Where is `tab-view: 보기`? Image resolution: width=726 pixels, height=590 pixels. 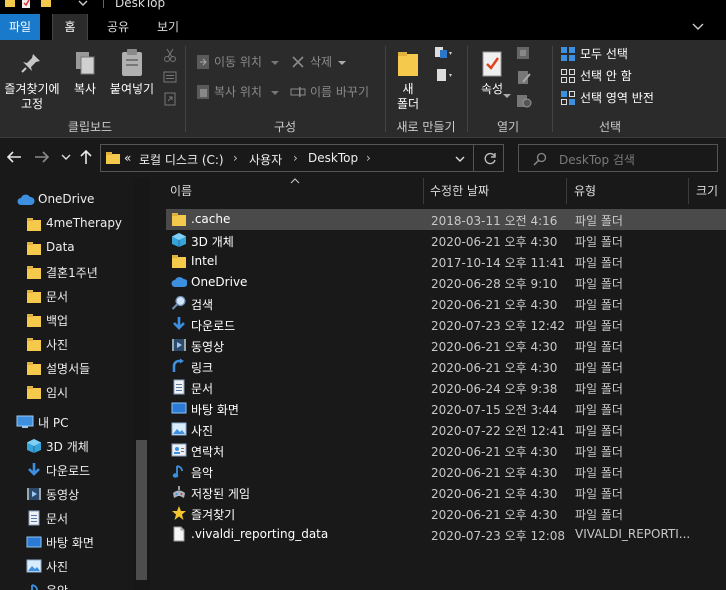
tab-view: 보기 is located at coordinates (168, 27).